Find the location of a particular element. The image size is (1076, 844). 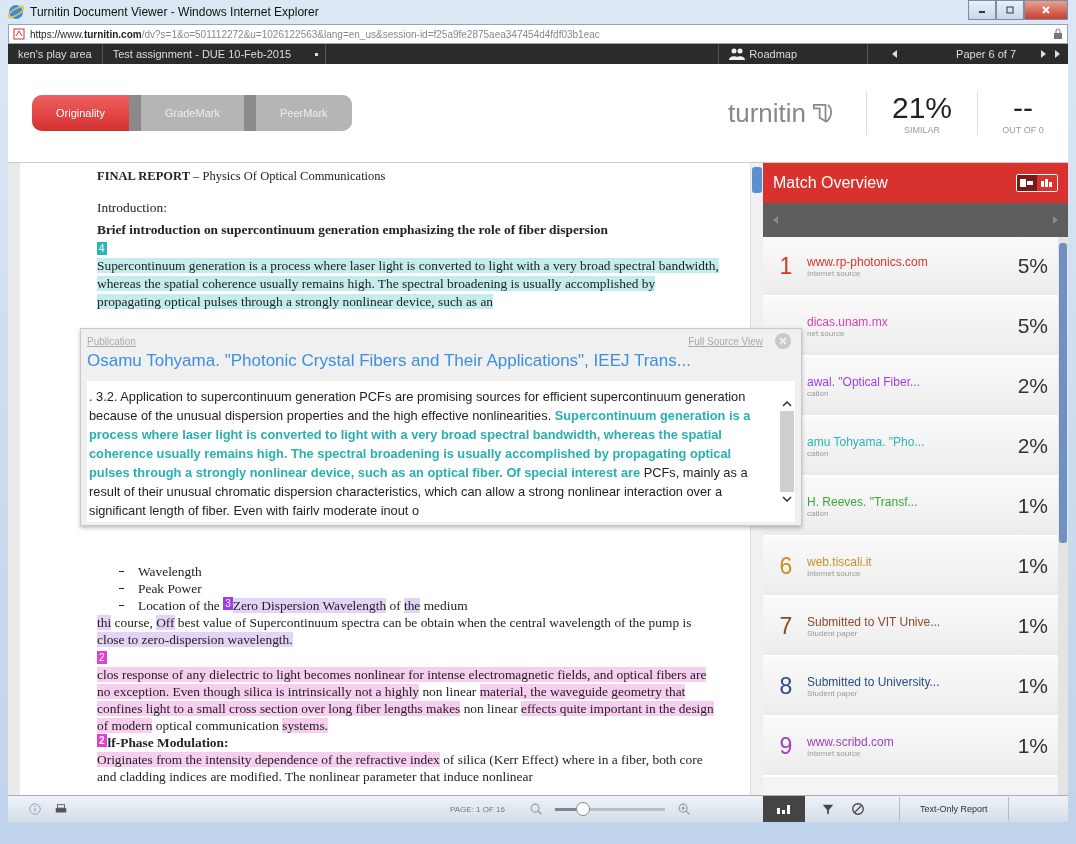

similarity-label: SIMILAR is located at coordinates (922, 130).